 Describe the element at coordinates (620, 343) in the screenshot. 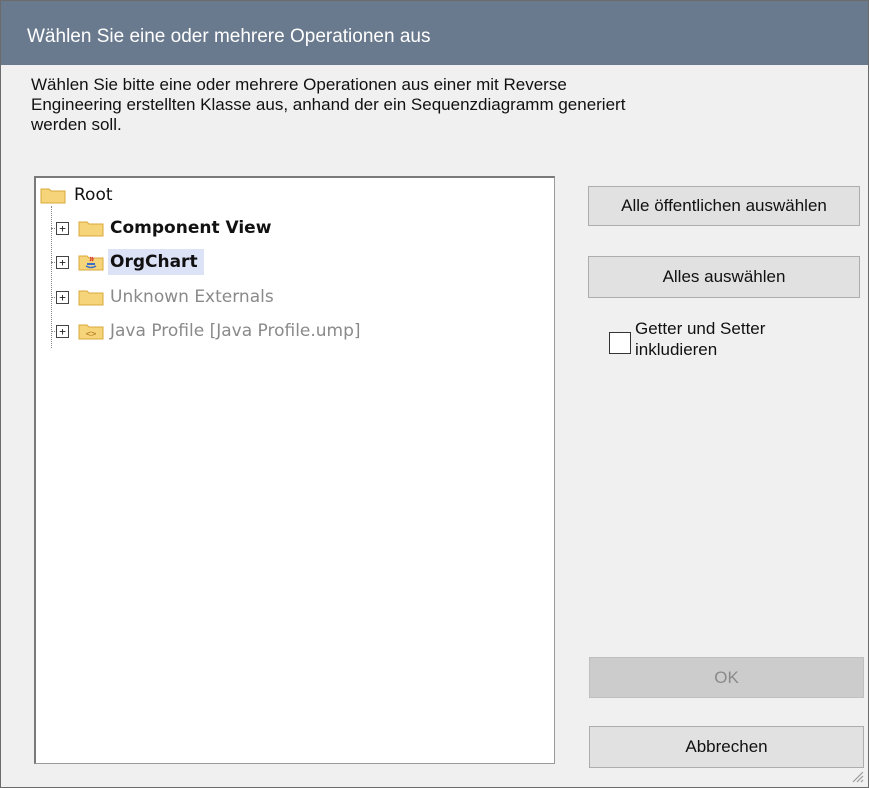

I see `getters-setters-checkbox` at that location.